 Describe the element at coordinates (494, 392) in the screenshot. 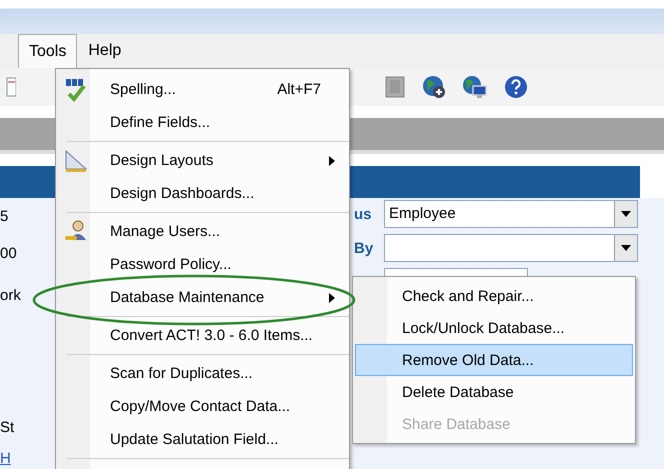

I see `menu-item: Delete Database` at that location.